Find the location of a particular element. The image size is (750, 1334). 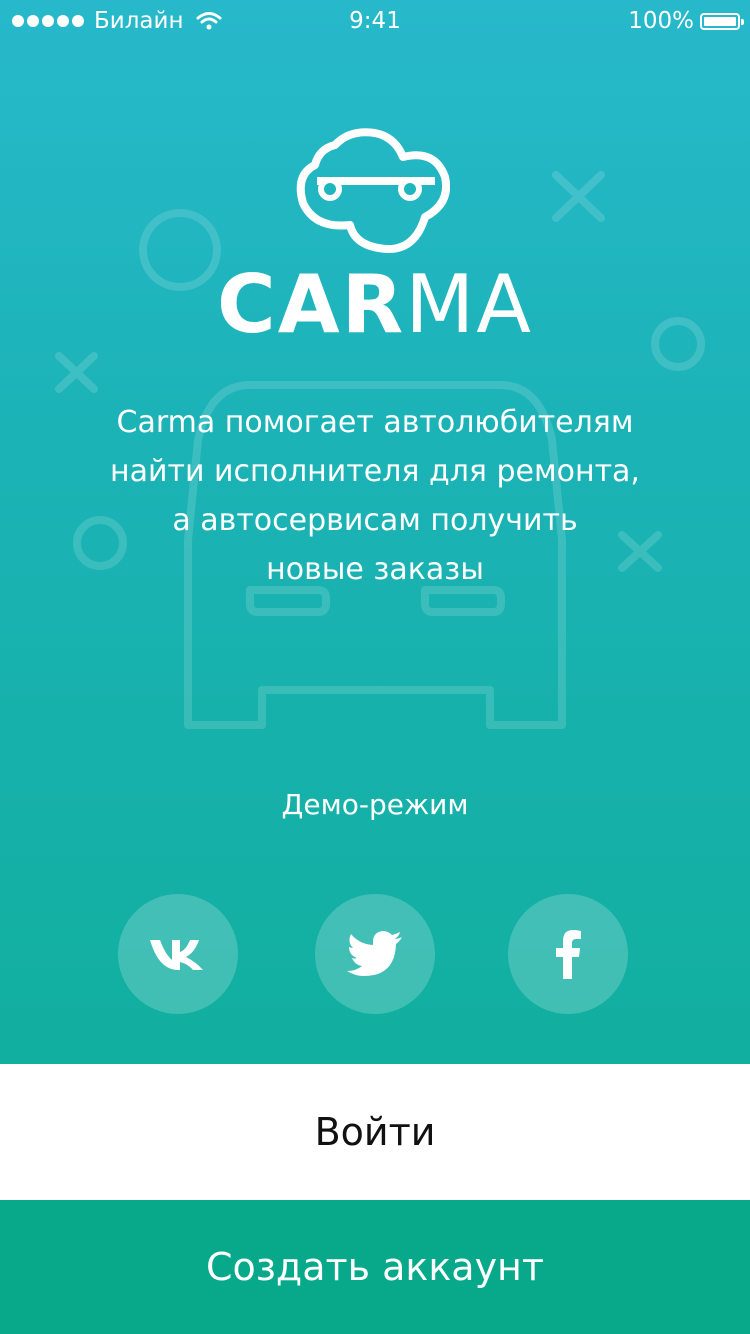

facebook-login-button is located at coordinates (568, 954).